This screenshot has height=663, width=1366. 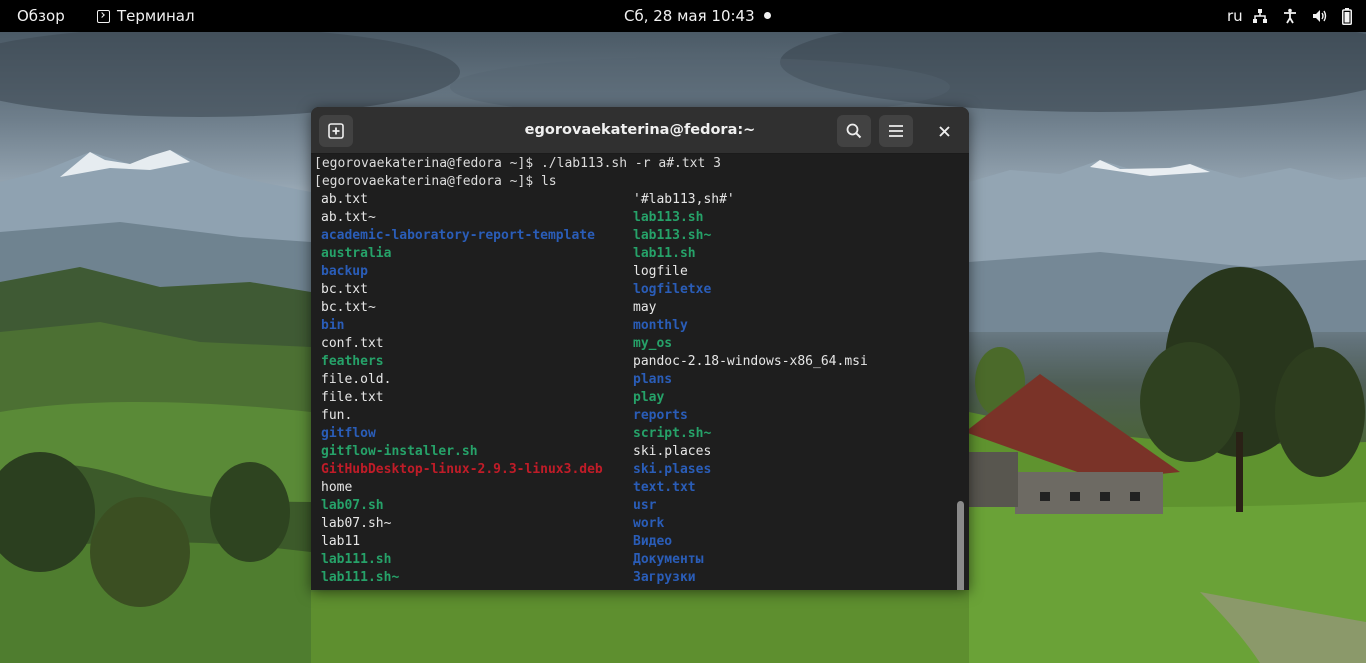 What do you see at coordinates (333, 325) in the screenshot?
I see `ls-entry-dir: bin` at bounding box center [333, 325].